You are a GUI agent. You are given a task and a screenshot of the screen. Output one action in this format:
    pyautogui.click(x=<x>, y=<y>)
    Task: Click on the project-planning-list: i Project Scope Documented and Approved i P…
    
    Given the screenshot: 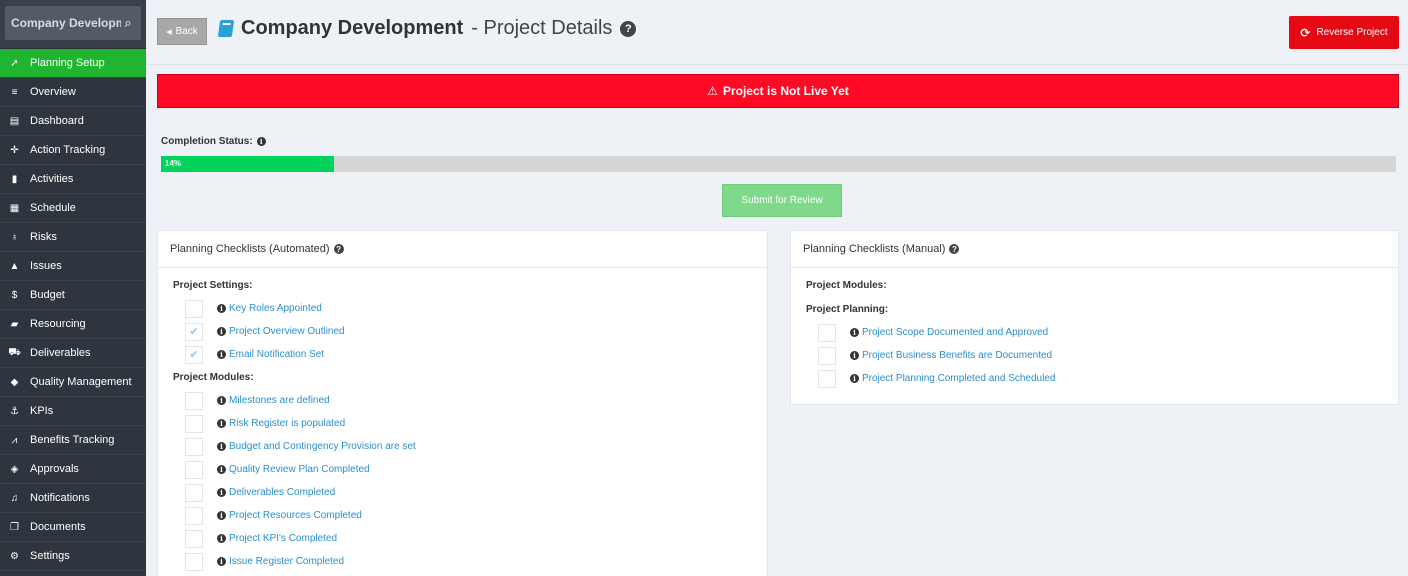 What is the action you would take?
    pyautogui.click(x=1094, y=355)
    